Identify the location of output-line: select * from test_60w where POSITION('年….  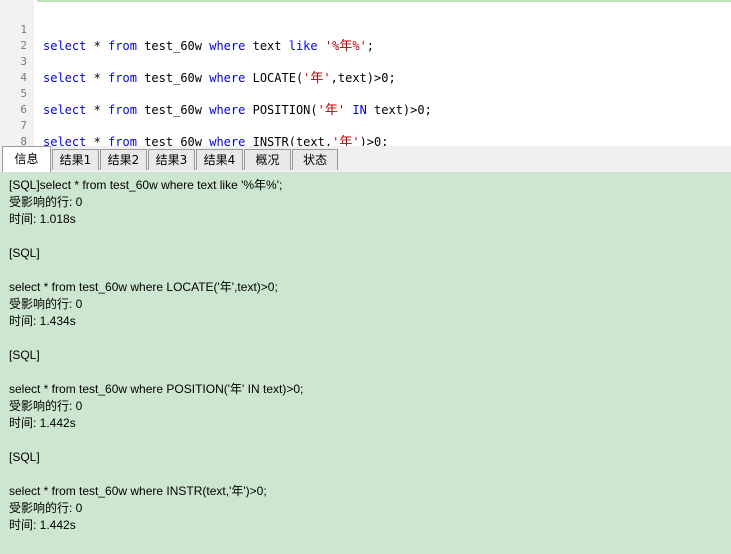
(156, 389).